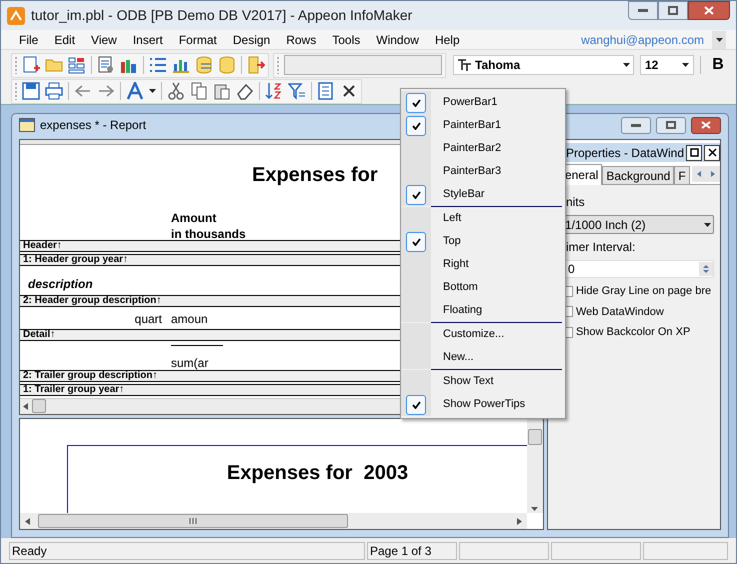  I want to click on line, so click(197, 345).